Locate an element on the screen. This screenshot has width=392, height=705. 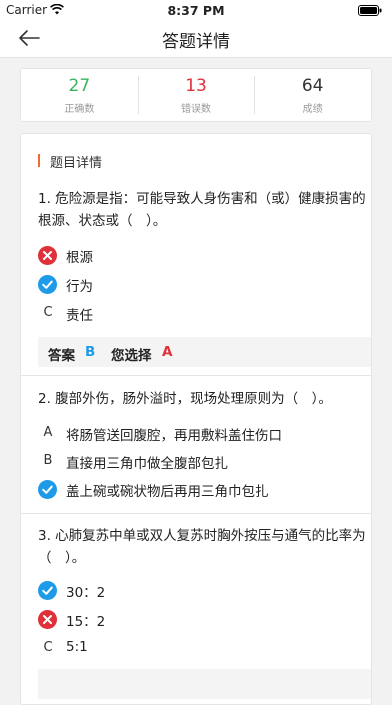
answer-summary-partial is located at coordinates (204, 684).